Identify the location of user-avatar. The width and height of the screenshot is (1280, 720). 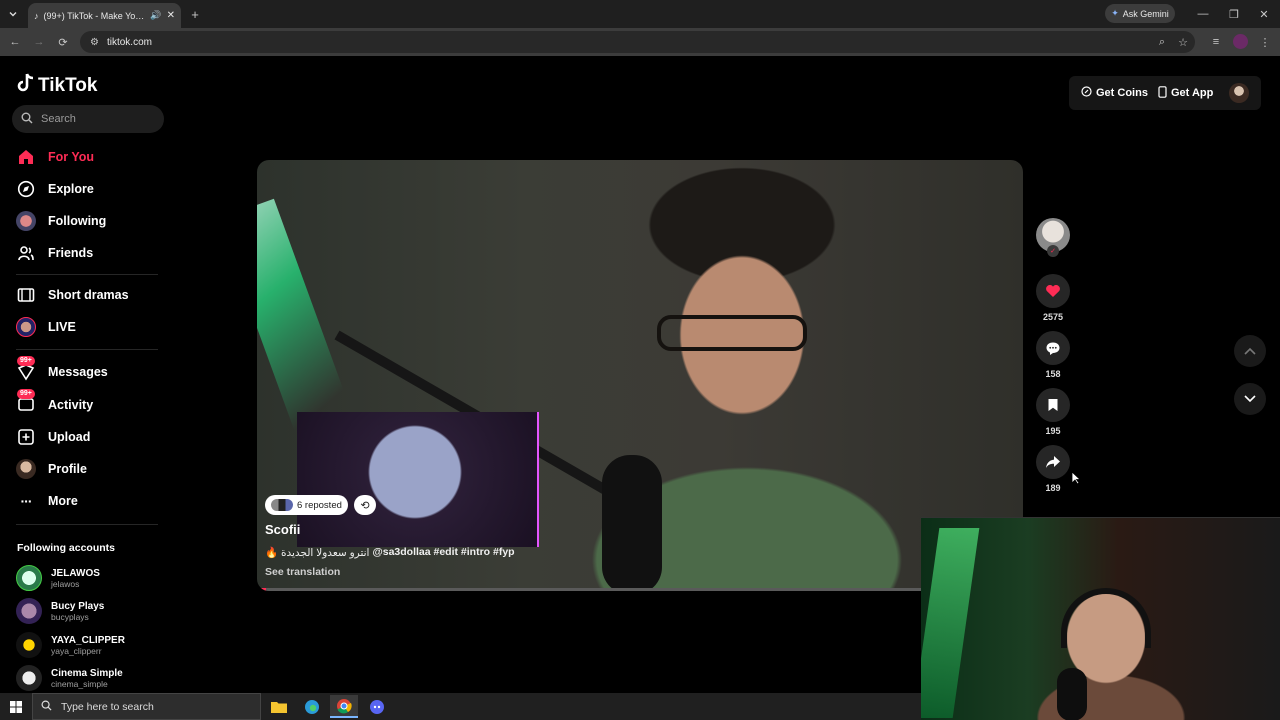
(1239, 93).